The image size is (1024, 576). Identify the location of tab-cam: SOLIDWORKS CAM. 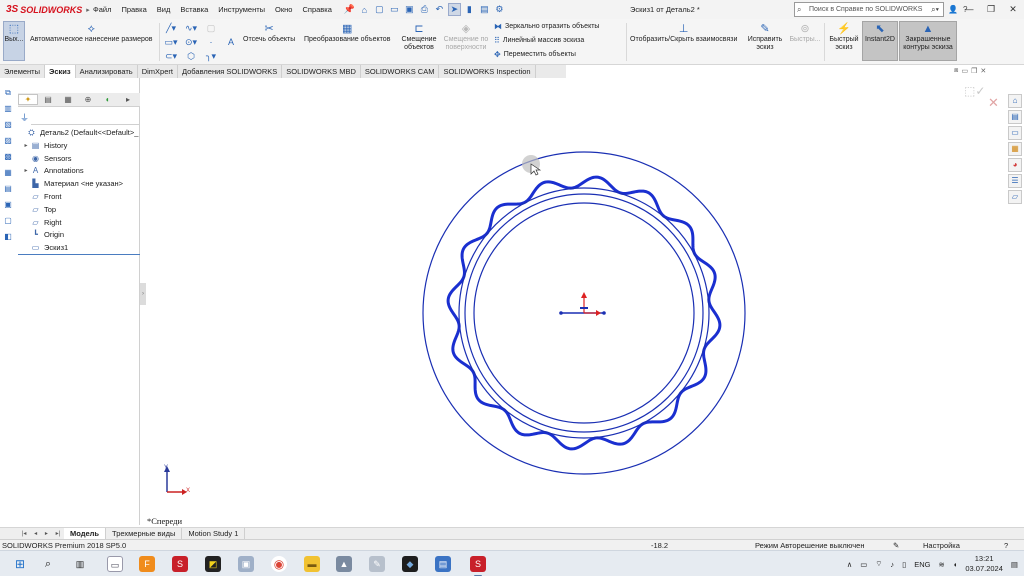
(400, 71).